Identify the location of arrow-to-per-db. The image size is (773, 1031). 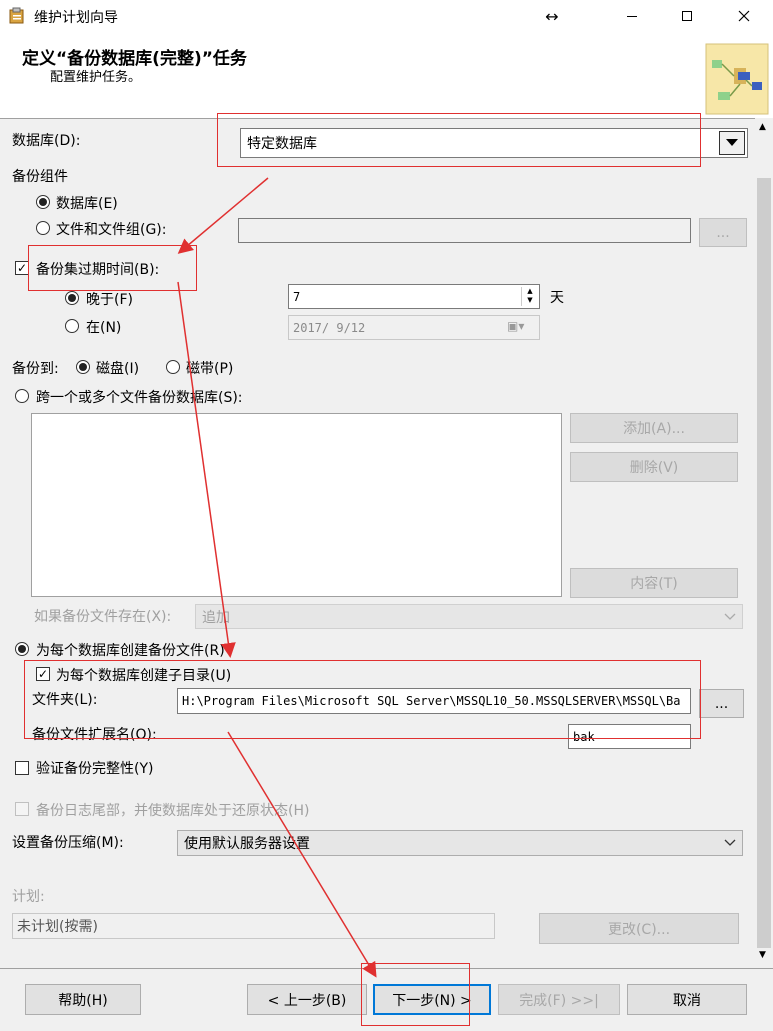
(206, 469).